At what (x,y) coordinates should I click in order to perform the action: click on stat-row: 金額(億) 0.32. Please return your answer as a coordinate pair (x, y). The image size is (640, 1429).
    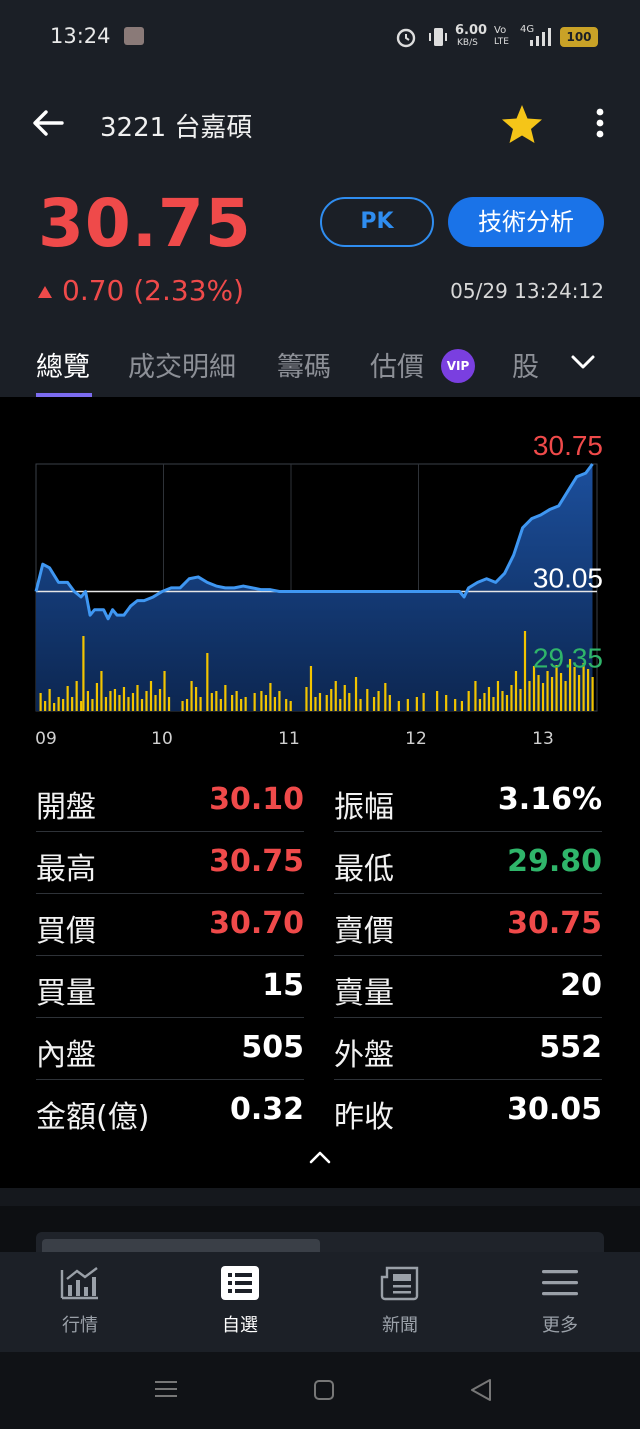
    Looking at the image, I should click on (170, 1111).